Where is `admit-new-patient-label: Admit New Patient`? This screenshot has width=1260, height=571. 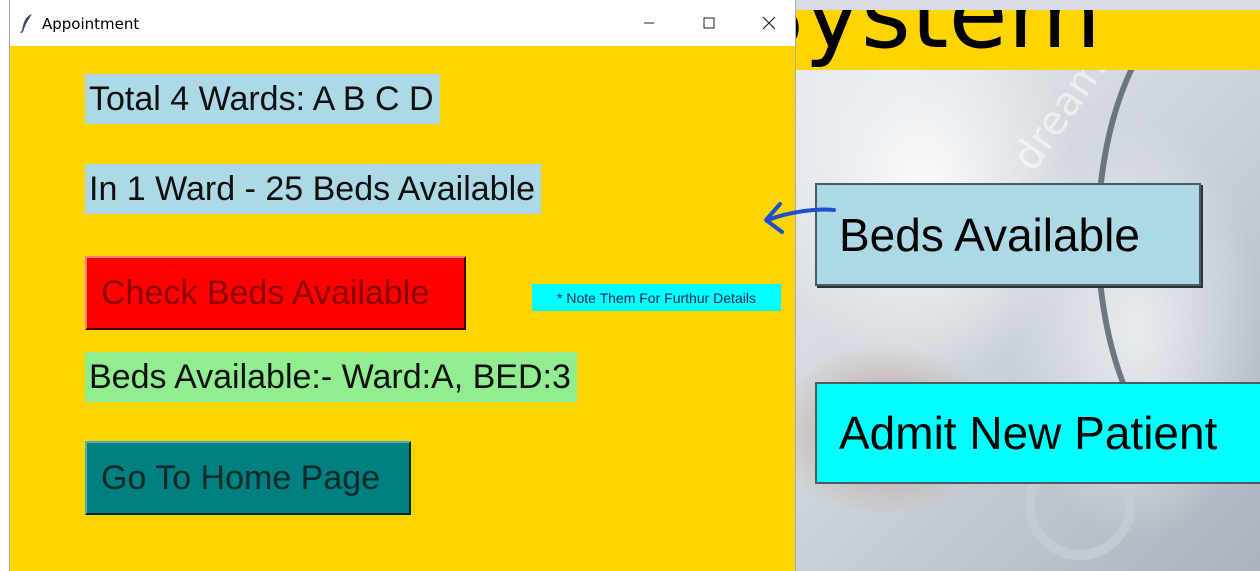 admit-new-patient-label: Admit New Patient is located at coordinates (1028, 433).